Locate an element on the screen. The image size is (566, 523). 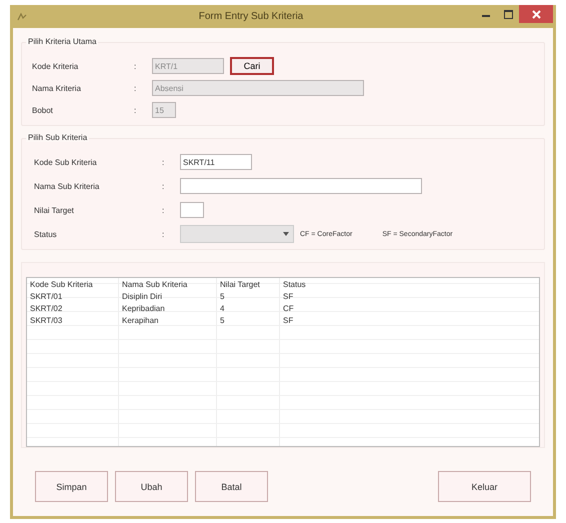
app-icon is located at coordinates (22, 17).